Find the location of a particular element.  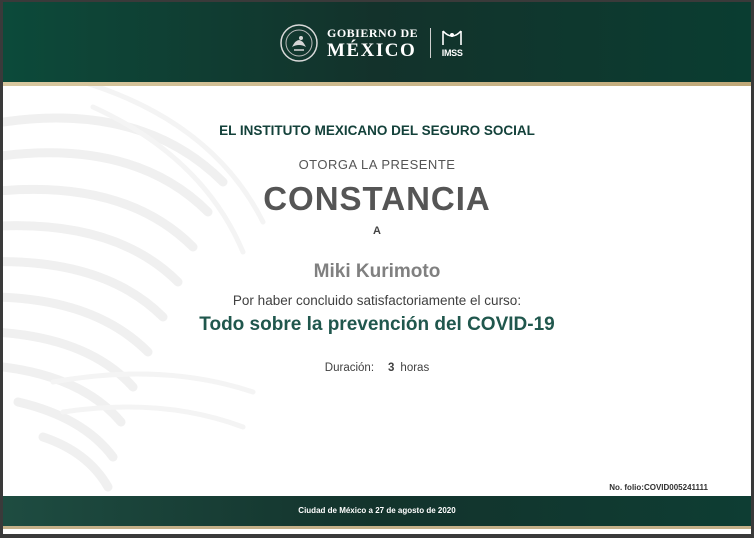

certificate-title: CONSTANCIA is located at coordinates (377, 198).